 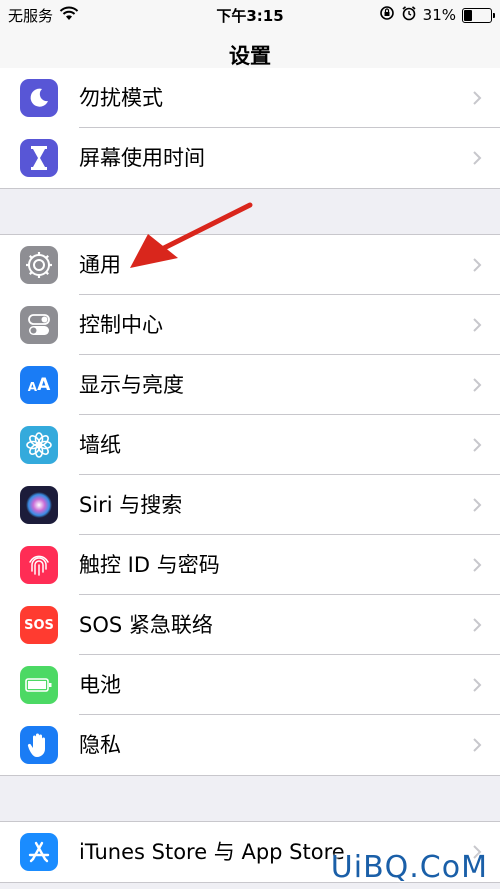 I want to click on app-store-icon, so click(x=39, y=852).